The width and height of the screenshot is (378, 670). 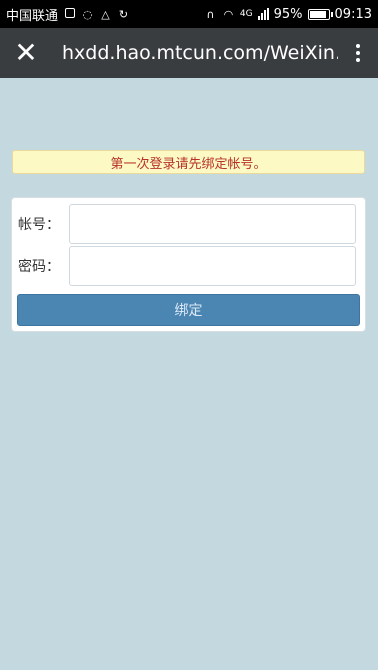 What do you see at coordinates (358, 46) in the screenshot?
I see `more-vertical-icon` at bounding box center [358, 46].